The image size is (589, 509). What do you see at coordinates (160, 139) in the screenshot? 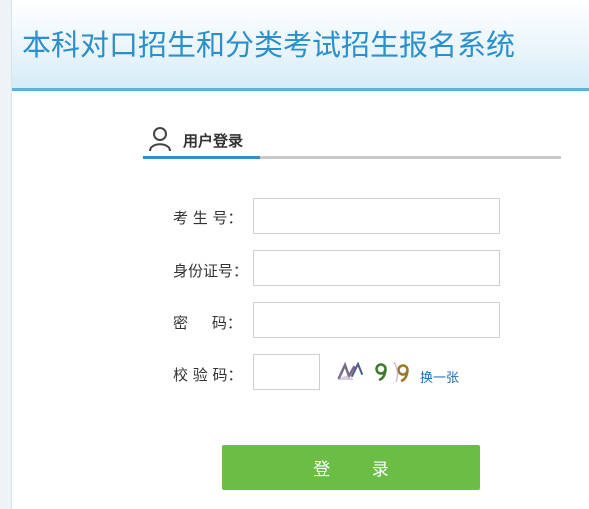
I see `user-icon` at bounding box center [160, 139].